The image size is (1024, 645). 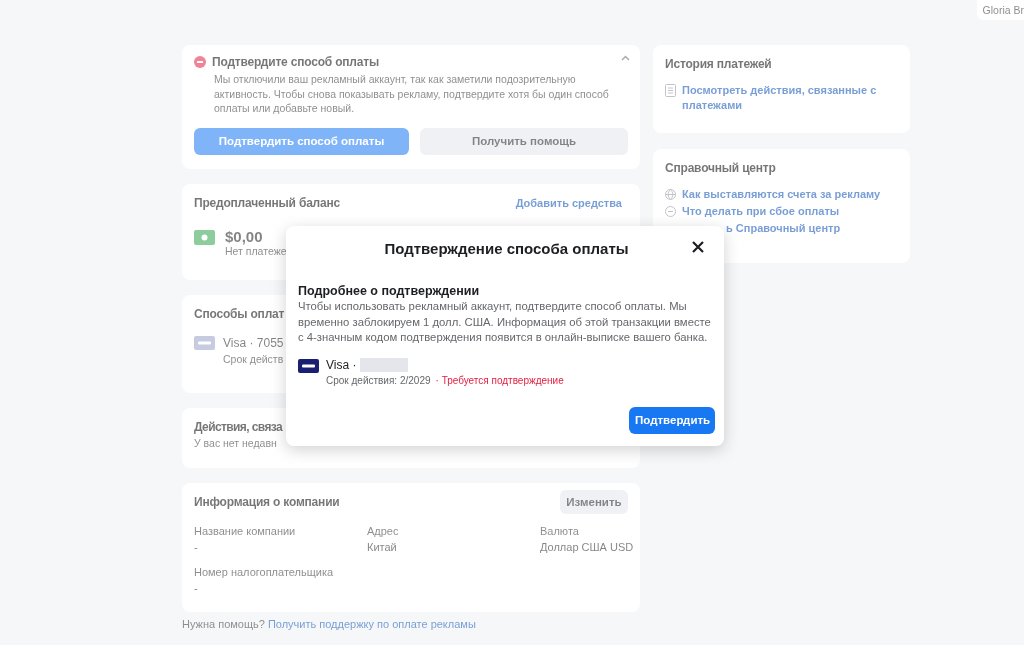 I want to click on help-button: Получить помощь, so click(x=524, y=141).